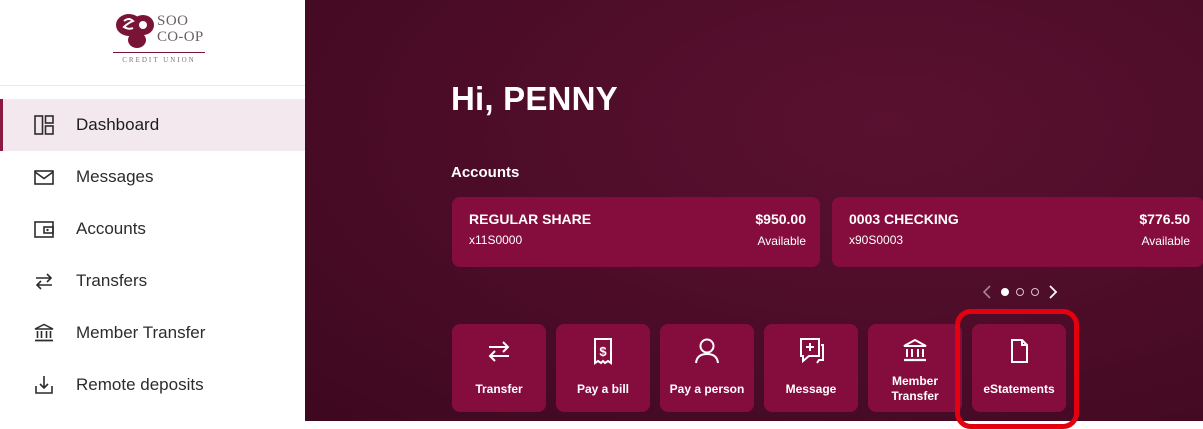 The width and height of the screenshot is (1203, 429). Describe the element at coordinates (636, 232) in the screenshot. I see `account-card-regular-share: REGULAR SHARE x11S0000 $950.00 Available` at that location.